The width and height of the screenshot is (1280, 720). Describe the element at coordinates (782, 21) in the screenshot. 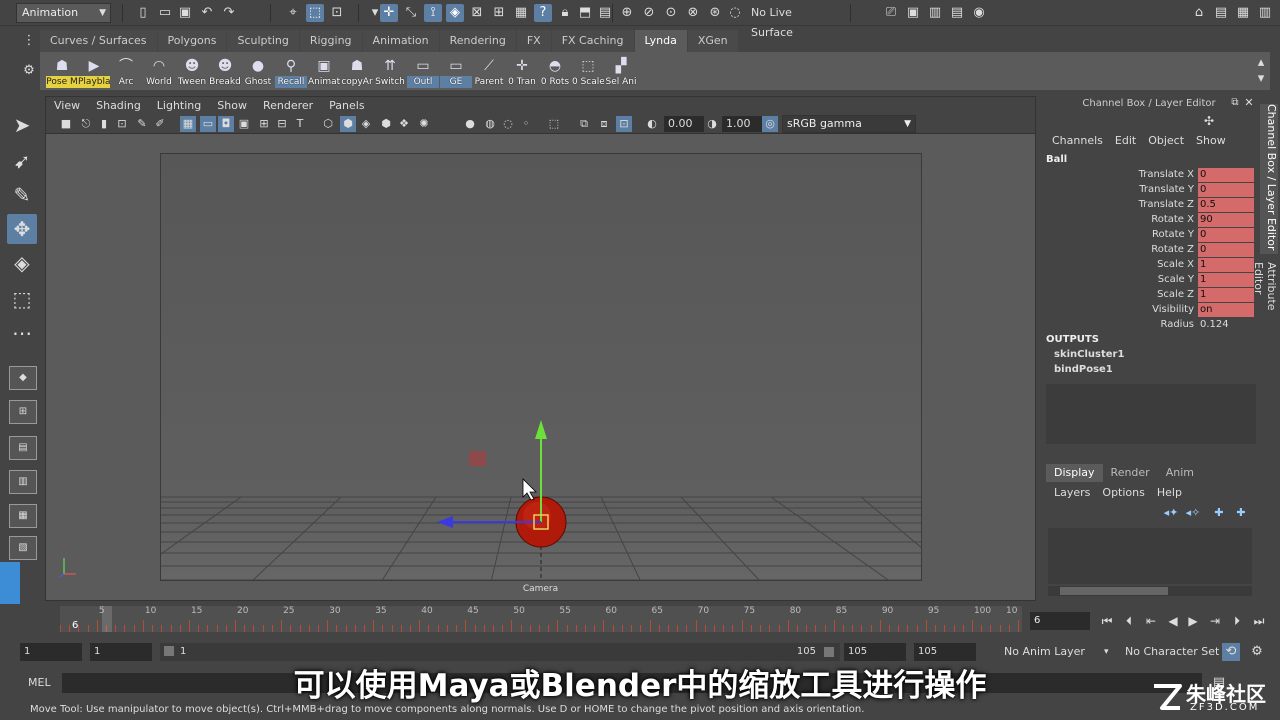

I see `live-surface-label: No Live Surface` at that location.